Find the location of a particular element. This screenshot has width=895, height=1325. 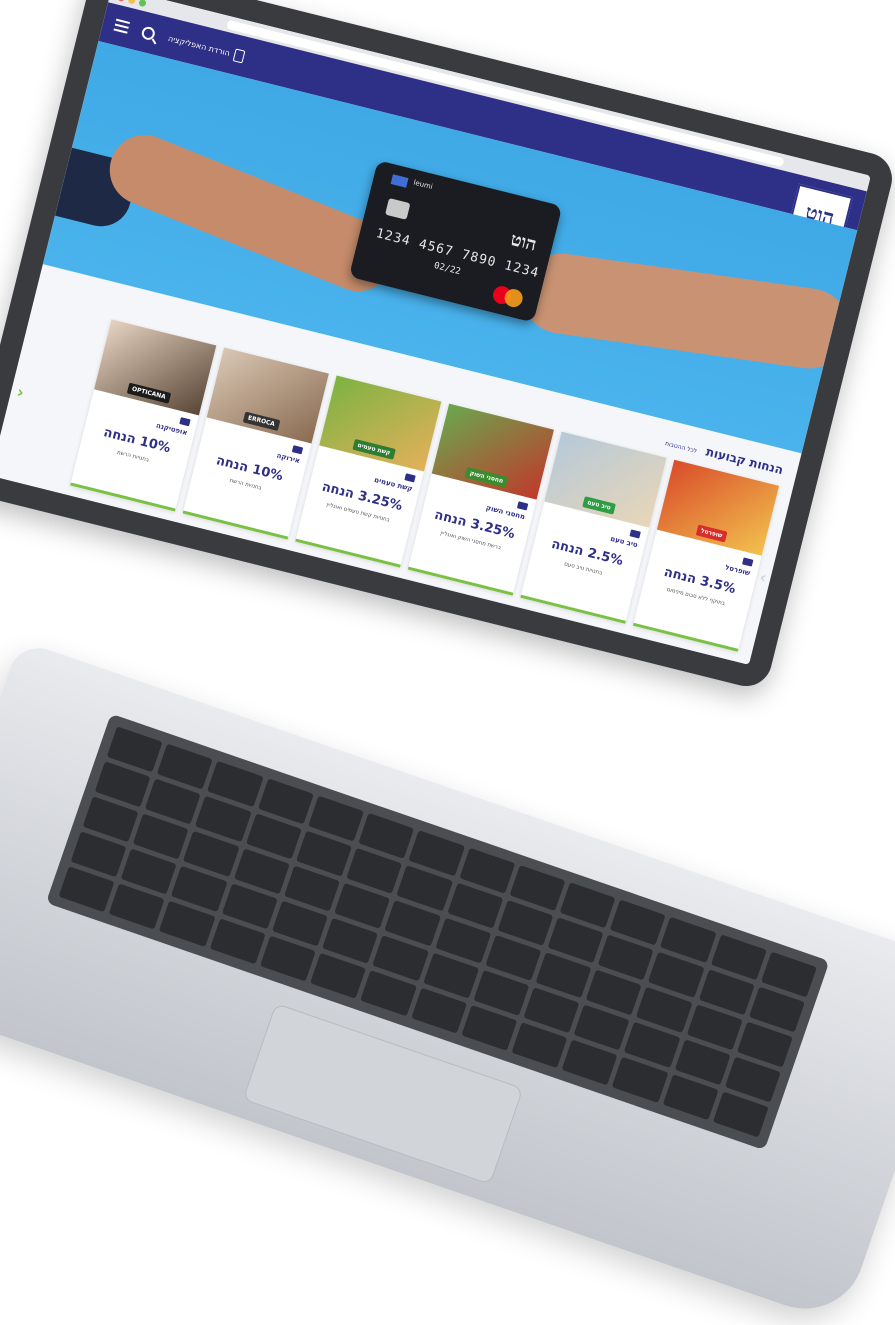

download-app-link: הורדת האפליקציה is located at coordinates (207, 48).